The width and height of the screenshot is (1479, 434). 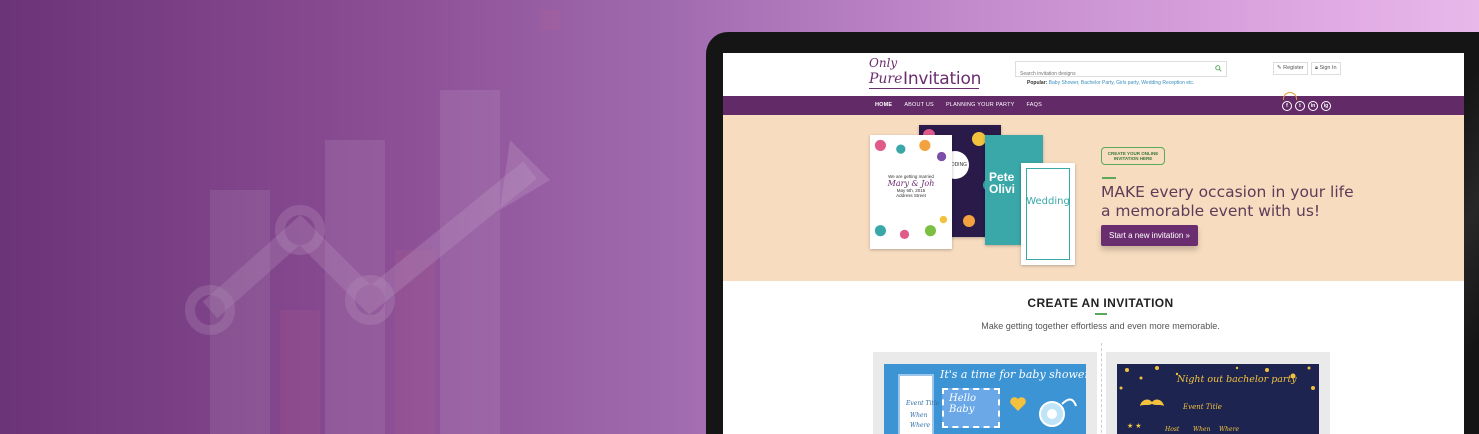 I want to click on register-label: Register, so click(x=1293, y=68).